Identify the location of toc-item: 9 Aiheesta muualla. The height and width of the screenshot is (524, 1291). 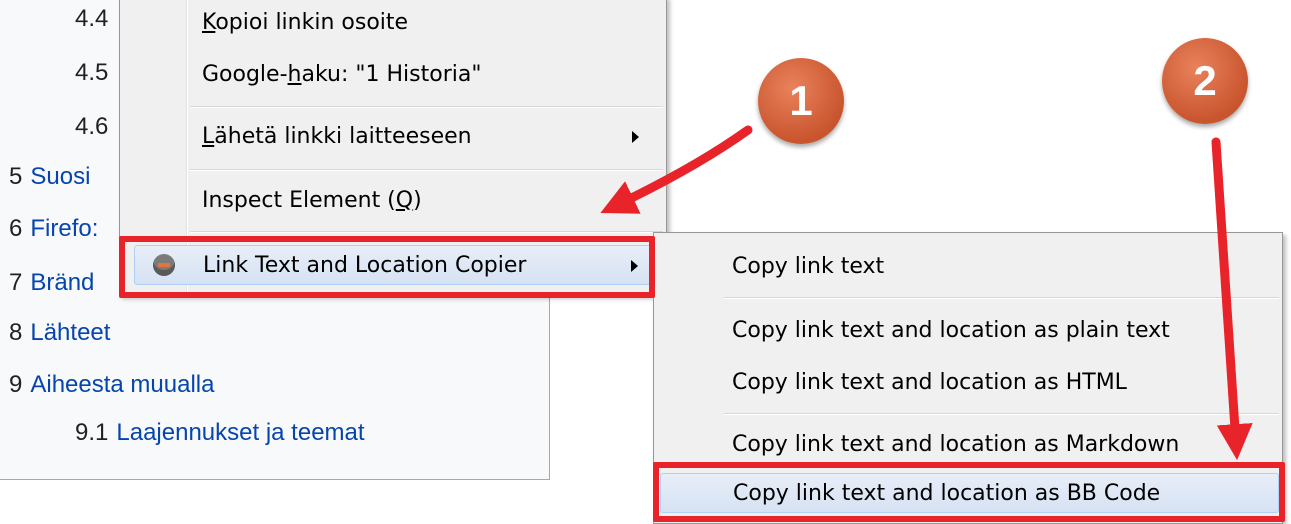
(111, 385).